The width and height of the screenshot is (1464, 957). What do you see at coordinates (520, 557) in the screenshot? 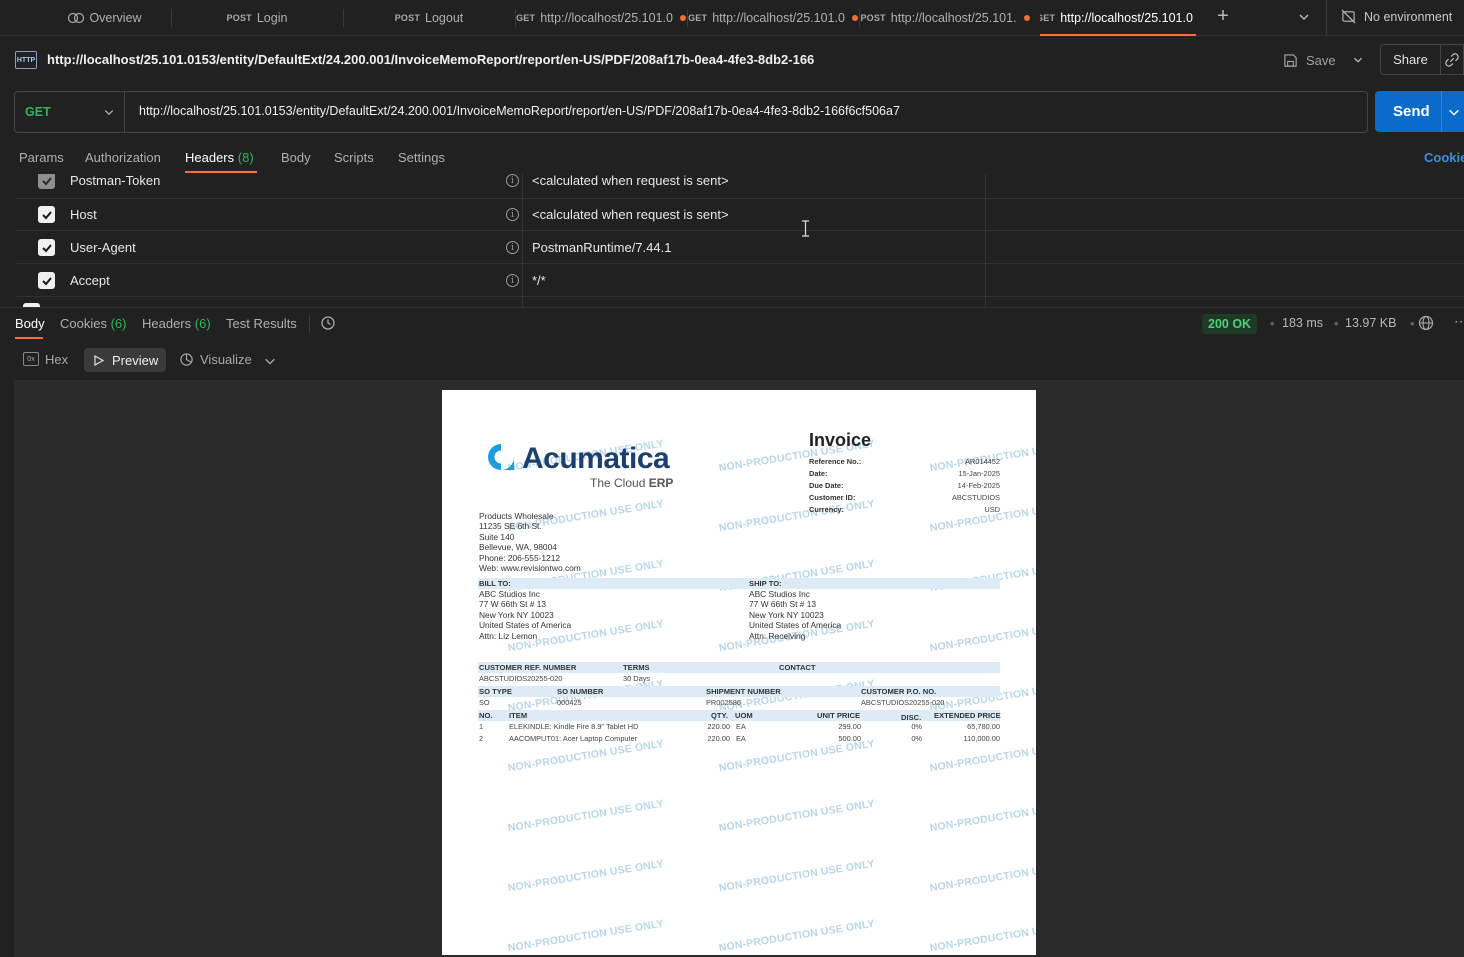
I see `address-line: Phone: 206-555-1212` at bounding box center [520, 557].